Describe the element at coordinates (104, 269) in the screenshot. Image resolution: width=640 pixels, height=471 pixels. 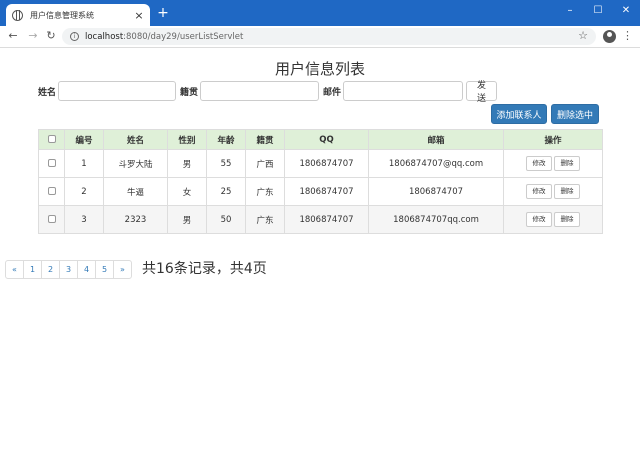
I see `pagination-page-5: 5` at that location.